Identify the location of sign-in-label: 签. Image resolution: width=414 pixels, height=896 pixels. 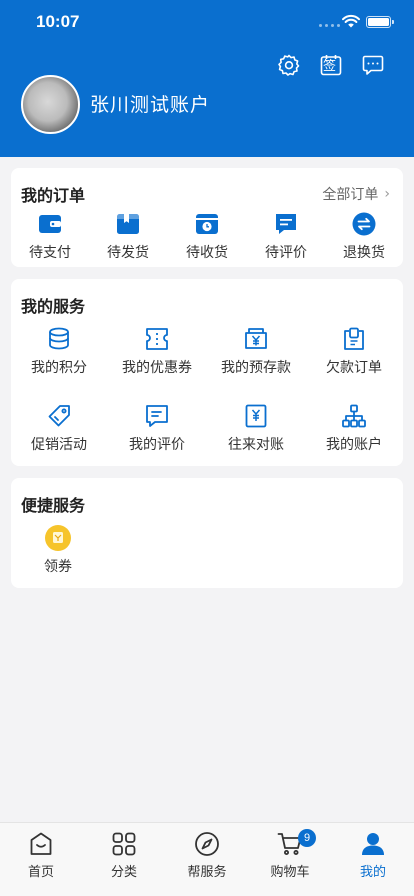
(330, 66).